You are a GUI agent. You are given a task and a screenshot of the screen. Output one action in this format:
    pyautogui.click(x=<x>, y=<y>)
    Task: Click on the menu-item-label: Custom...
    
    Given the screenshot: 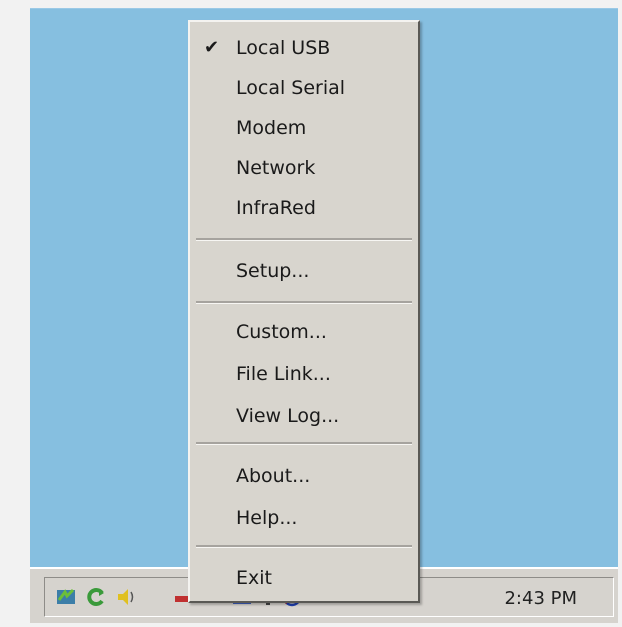 What is the action you would take?
    pyautogui.click(x=281, y=332)
    